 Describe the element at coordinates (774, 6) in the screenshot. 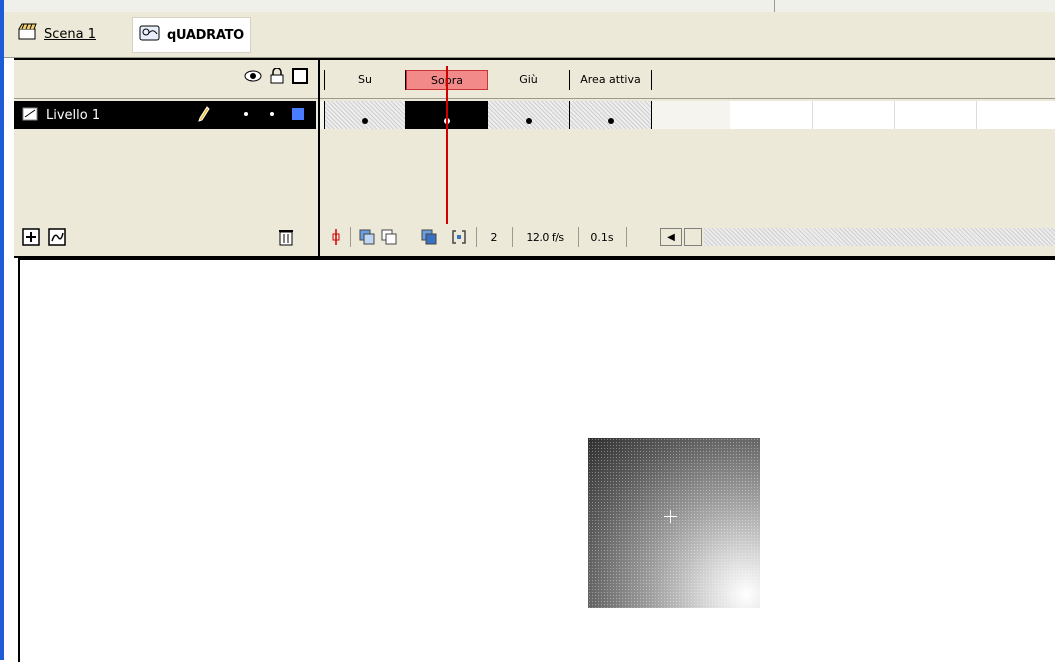

I see `strip-divider` at that location.